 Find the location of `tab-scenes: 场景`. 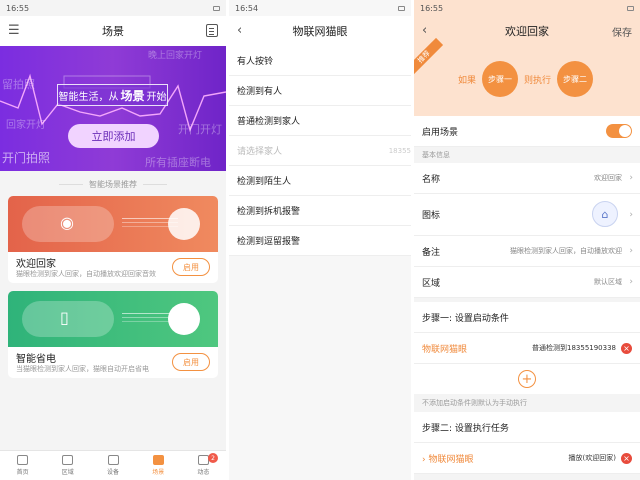

tab-scenes: 场景 is located at coordinates (158, 465).